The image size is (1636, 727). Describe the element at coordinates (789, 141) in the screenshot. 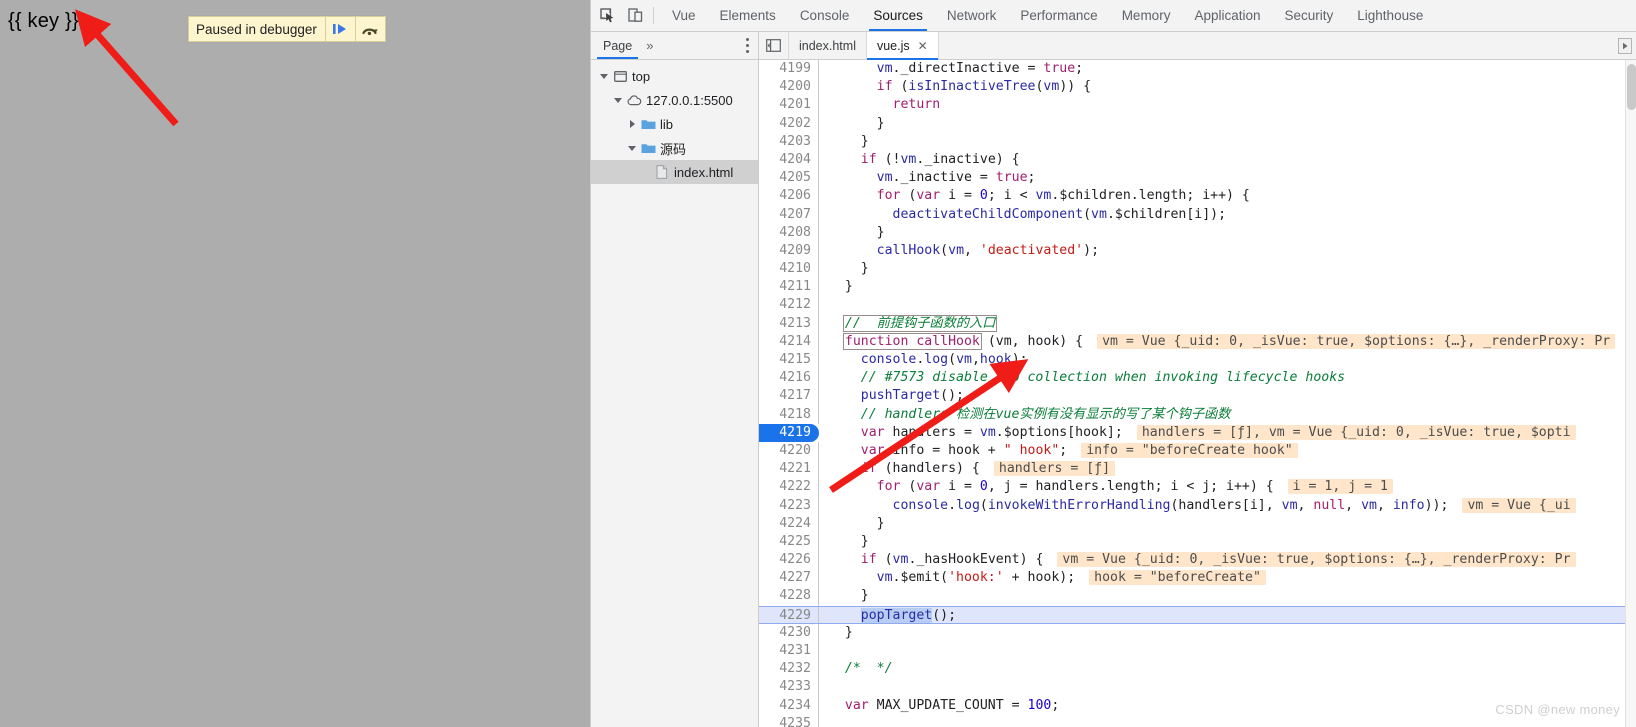

I see `line-number: 4203` at that location.